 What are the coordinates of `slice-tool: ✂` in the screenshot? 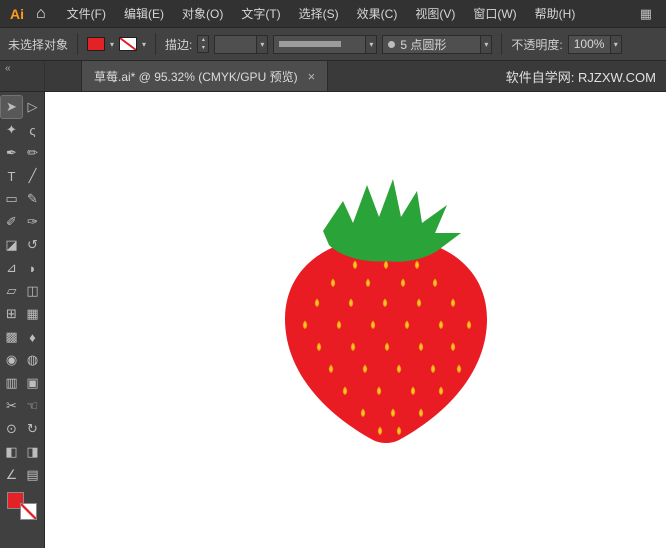 It's located at (11, 406).